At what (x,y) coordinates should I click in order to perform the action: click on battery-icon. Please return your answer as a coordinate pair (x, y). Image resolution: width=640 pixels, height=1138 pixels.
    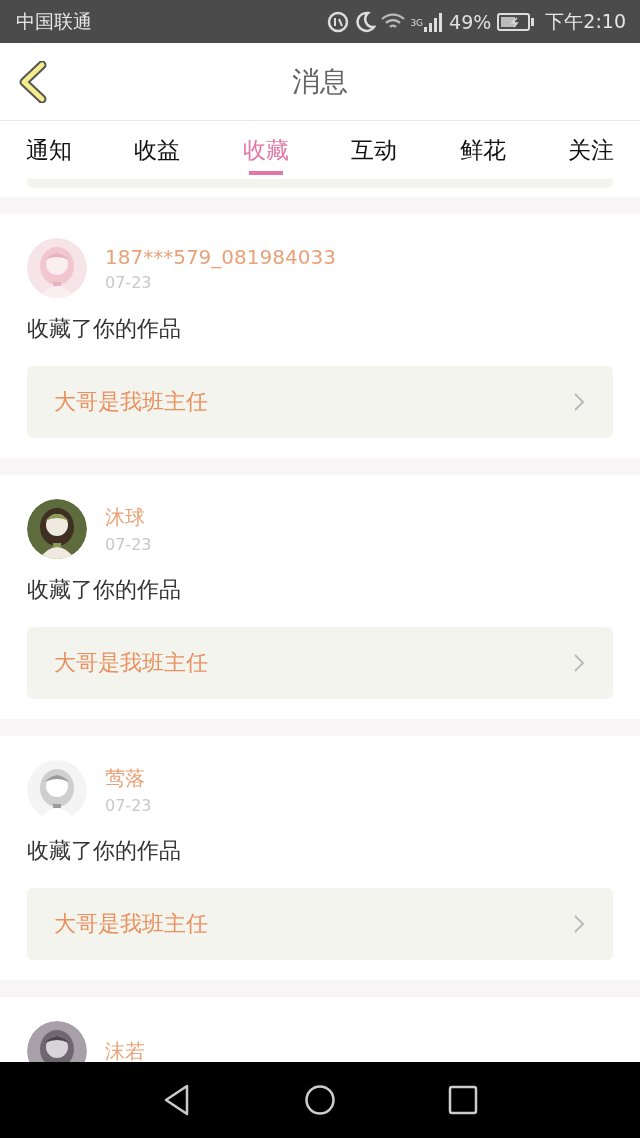
    Looking at the image, I should click on (516, 21).